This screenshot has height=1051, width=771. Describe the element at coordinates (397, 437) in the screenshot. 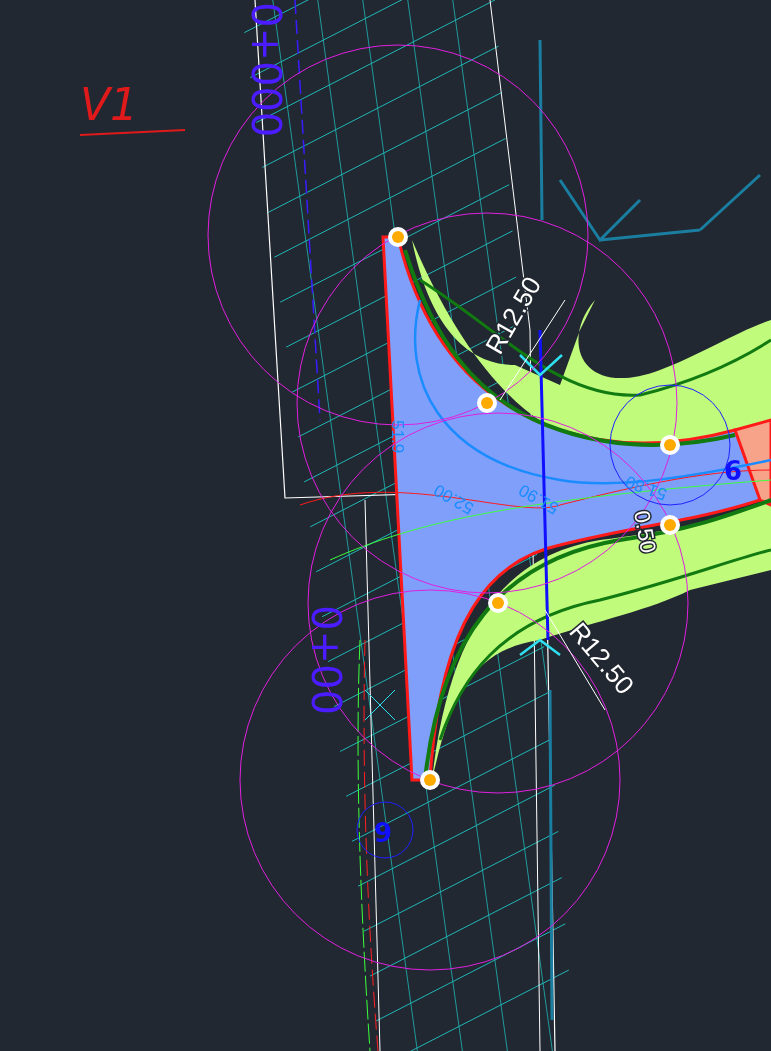

I see `elevation-label: 51.9` at that location.